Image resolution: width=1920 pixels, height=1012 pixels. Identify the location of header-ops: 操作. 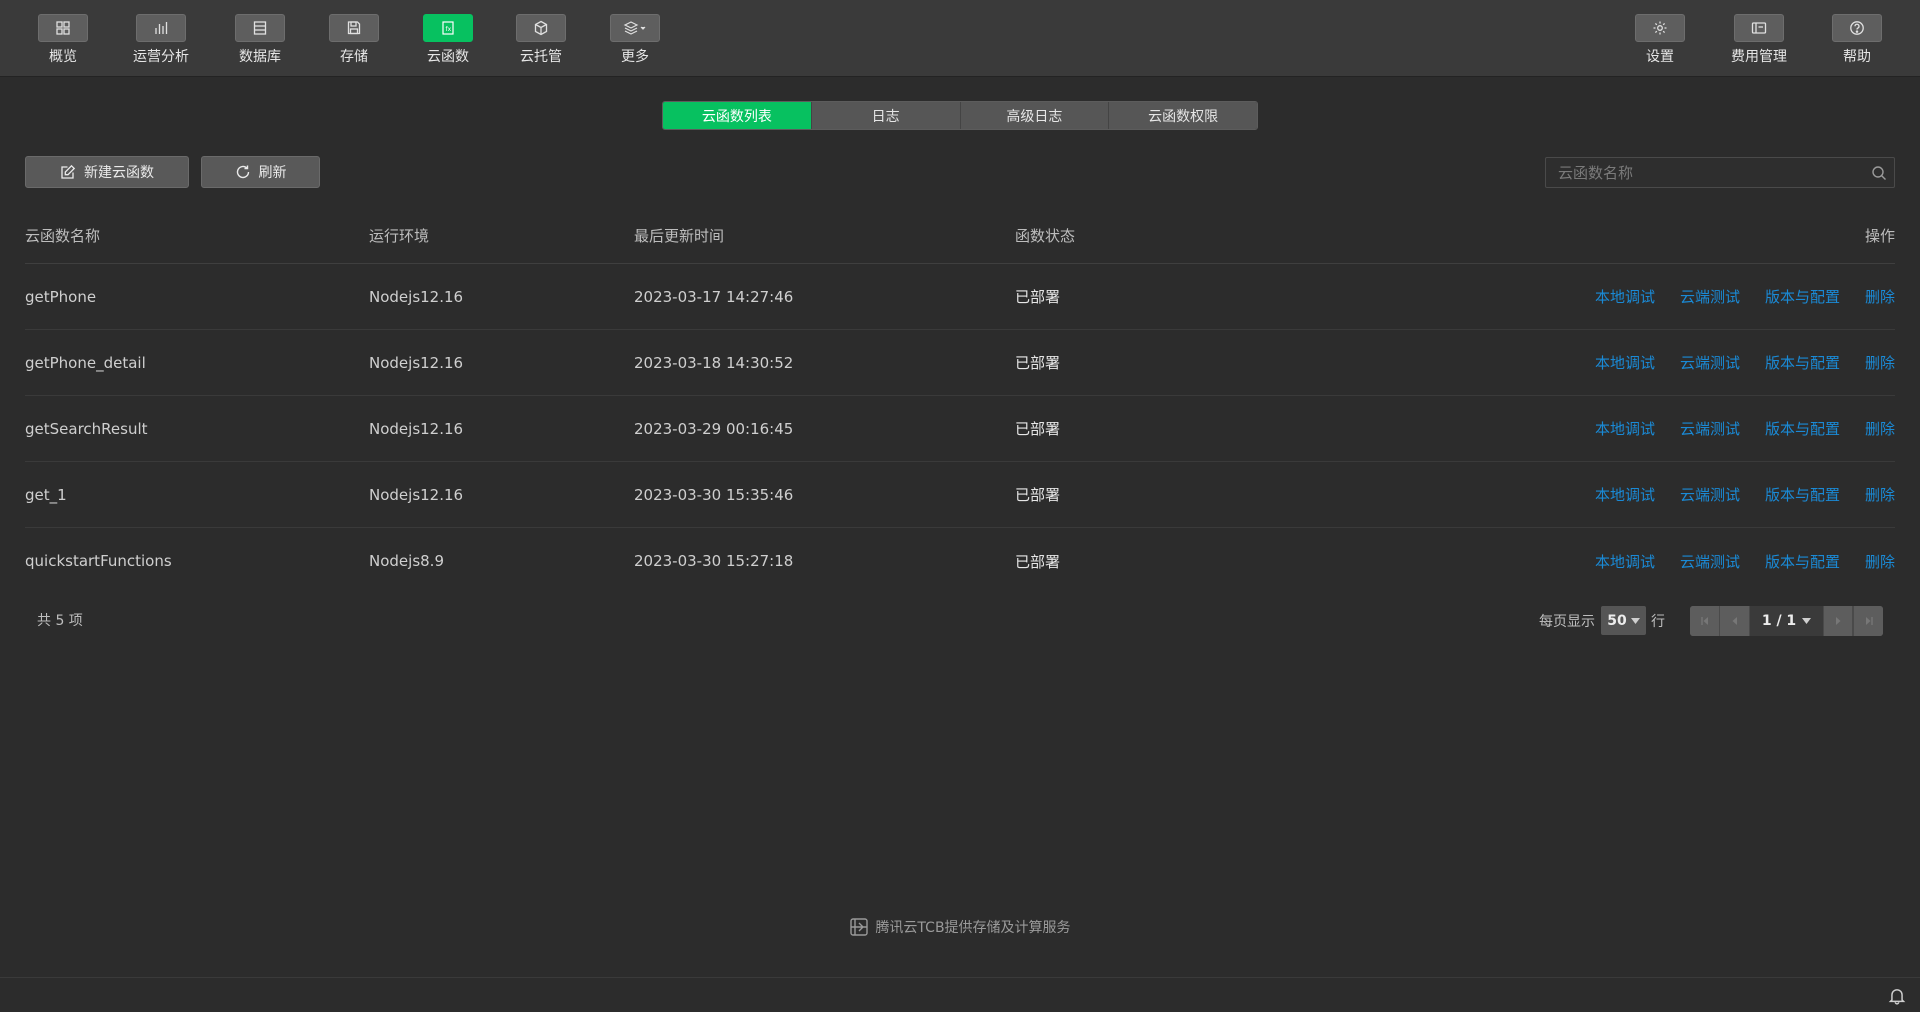
(1879, 235).